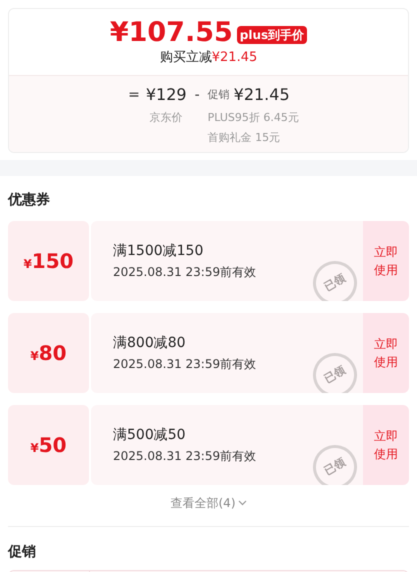 Image resolution: width=417 pixels, height=572 pixels. Describe the element at coordinates (149, 435) in the screenshot. I see `coupon-condition: 满500减50` at that location.